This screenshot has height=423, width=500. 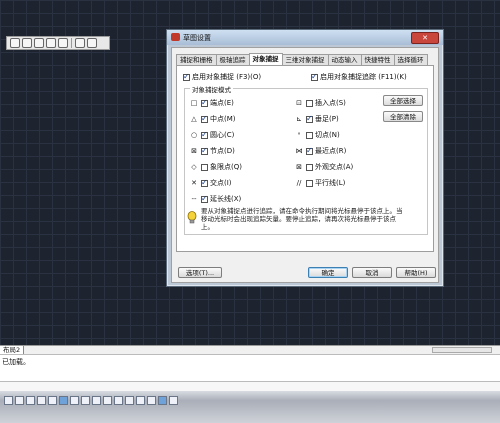 I want to click on clear-all-button: 全部清除, so click(x=403, y=116).